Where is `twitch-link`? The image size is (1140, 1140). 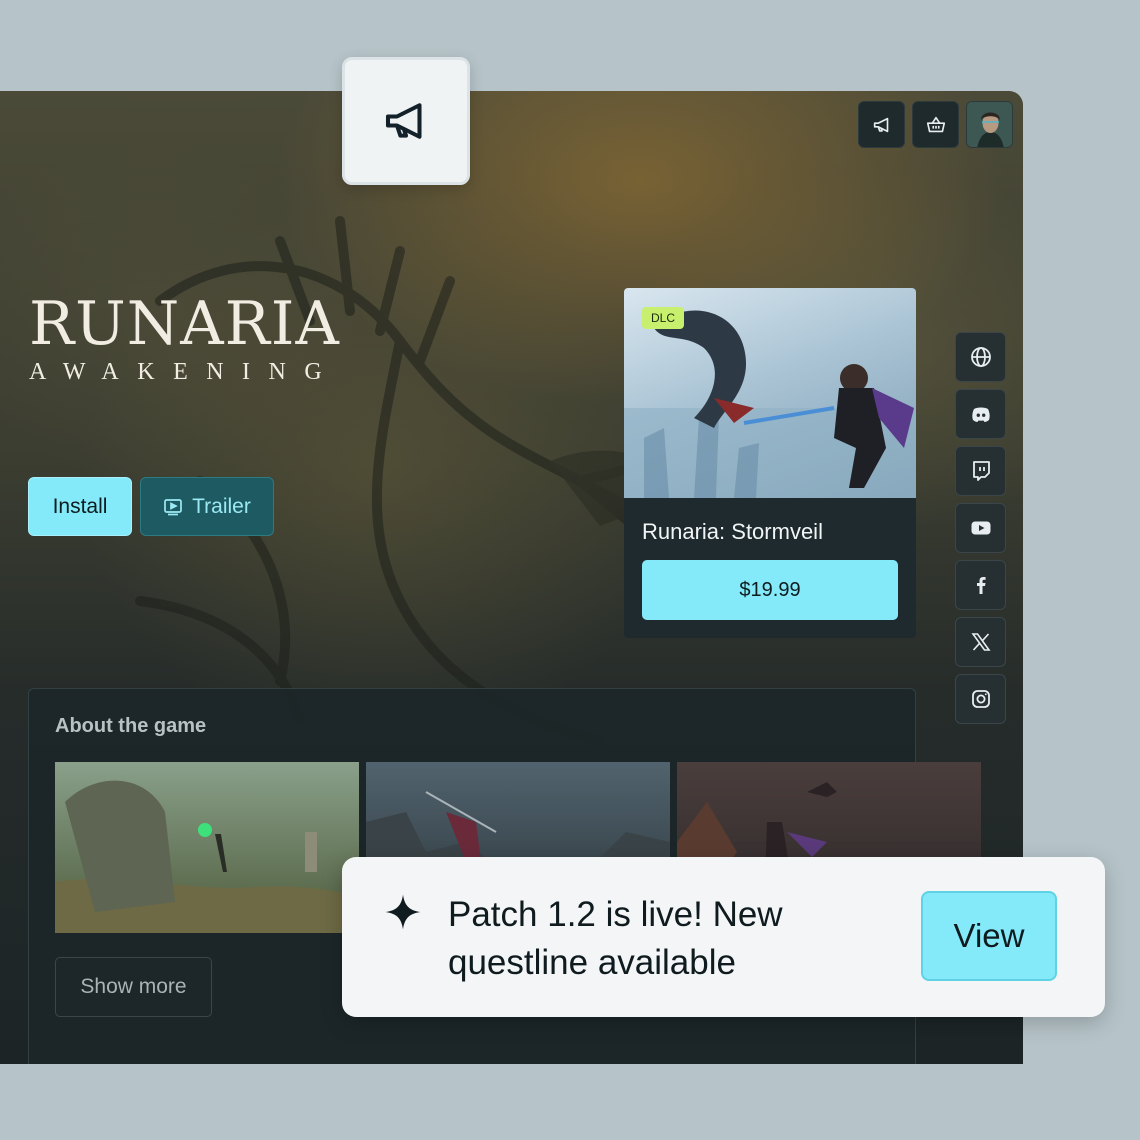
twitch-link is located at coordinates (980, 471).